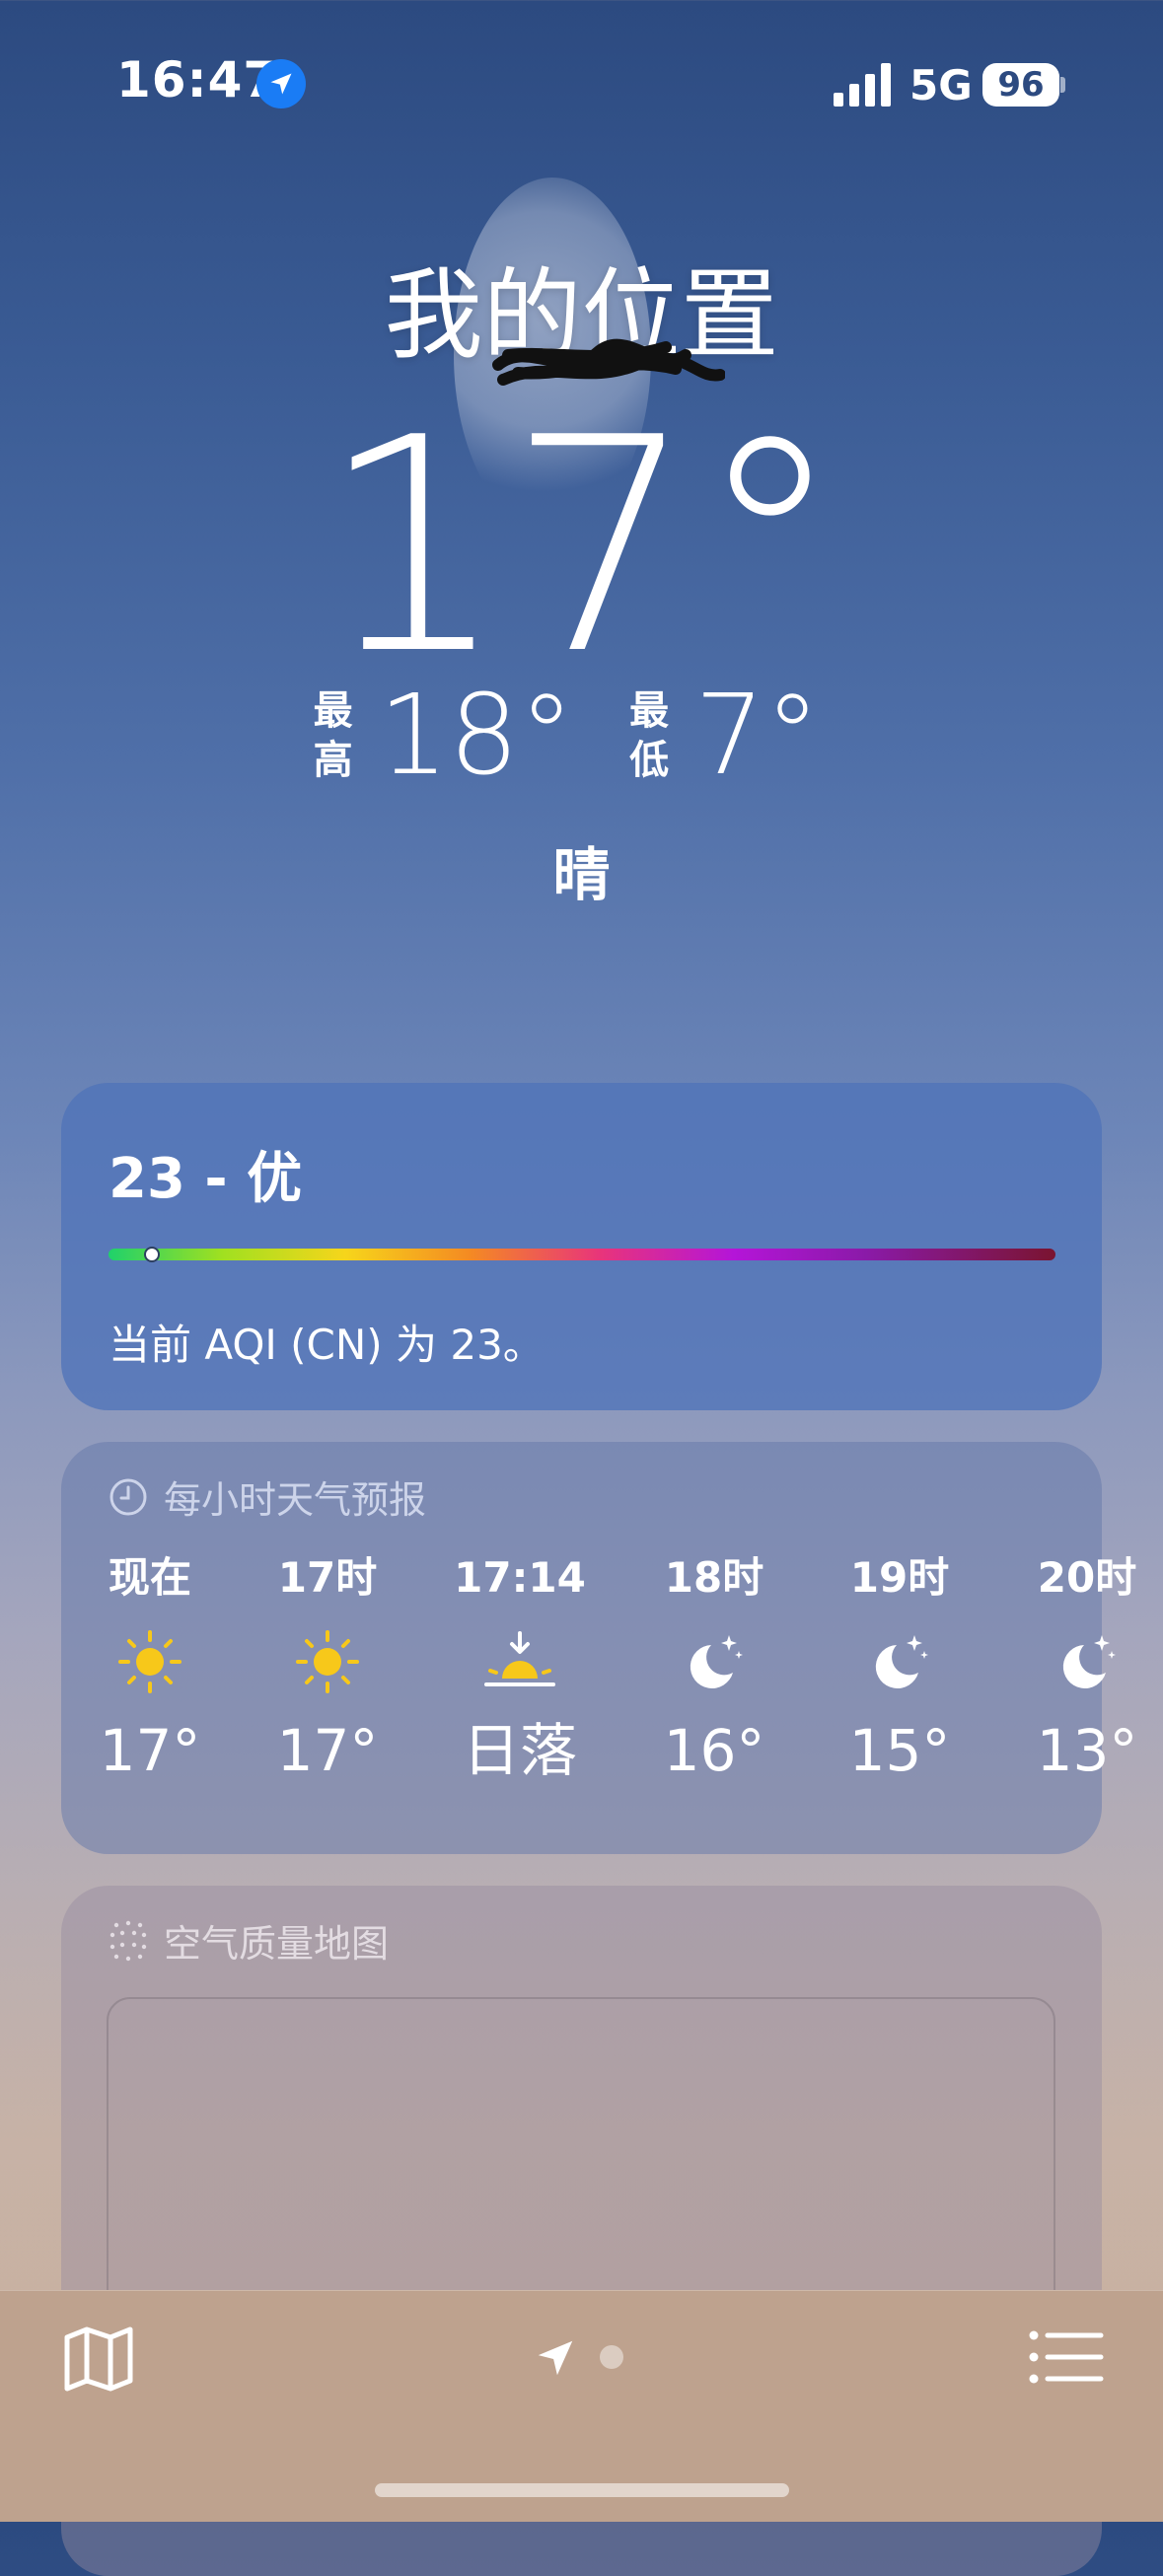 This screenshot has height=2576, width=1163. What do you see at coordinates (714, 1750) in the screenshot?
I see `hour-temperature: 16°` at bounding box center [714, 1750].